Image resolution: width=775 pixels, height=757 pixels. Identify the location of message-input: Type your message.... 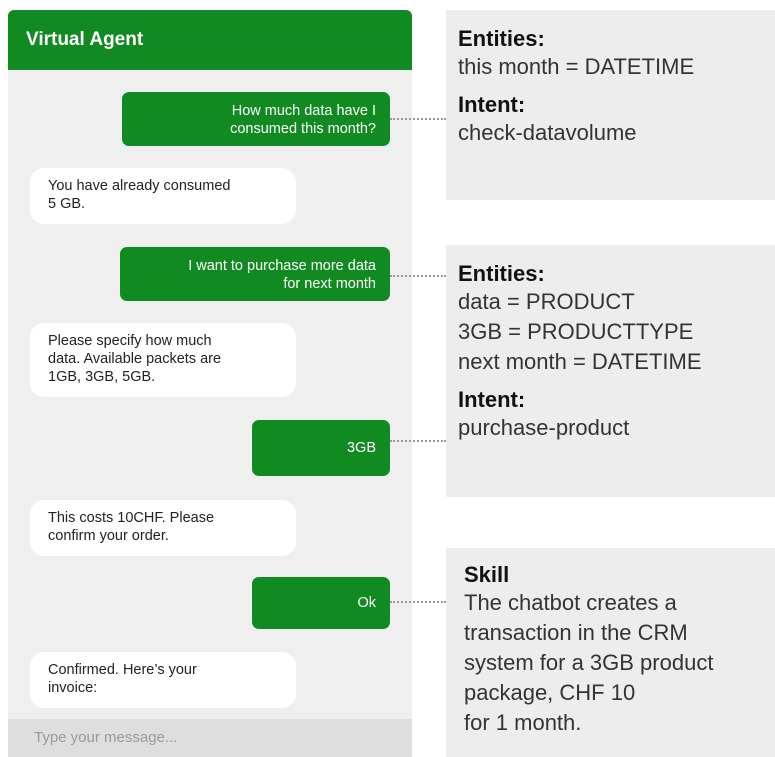
(210, 738).